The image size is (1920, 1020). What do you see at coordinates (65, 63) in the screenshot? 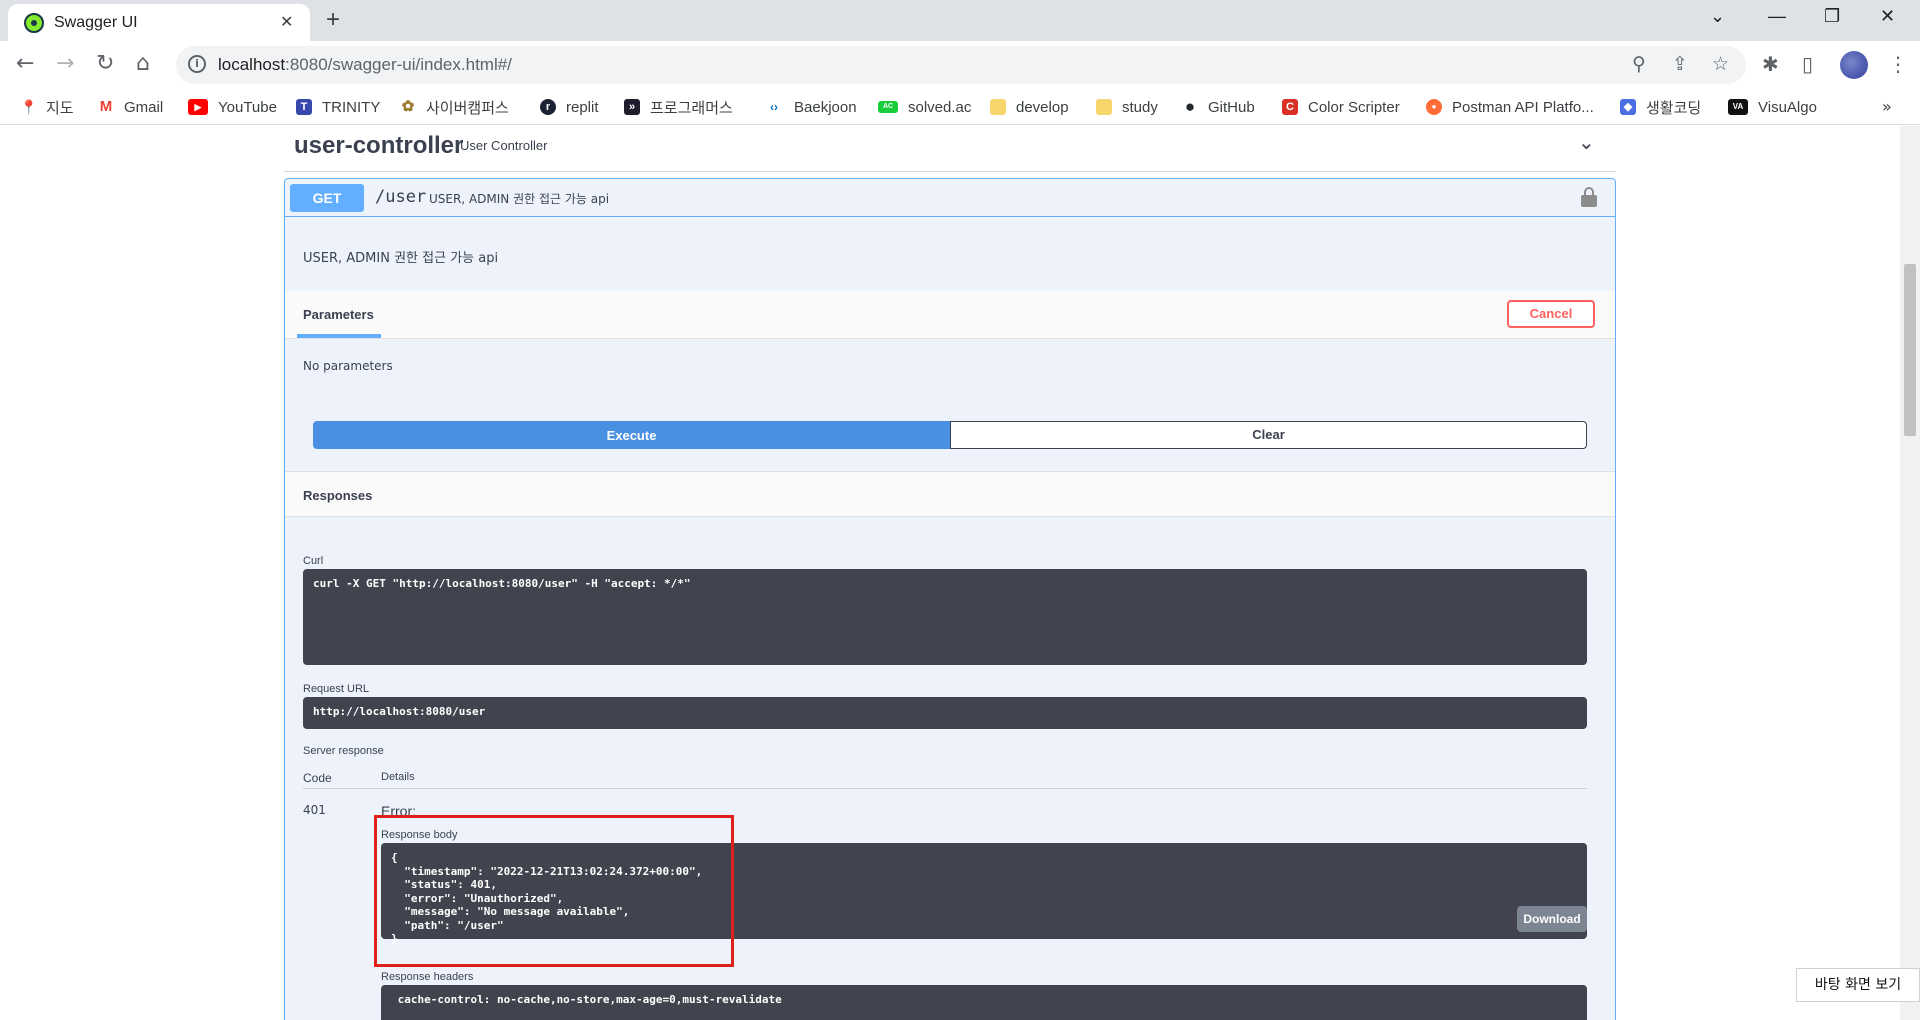
I see `forward-icon: →` at bounding box center [65, 63].